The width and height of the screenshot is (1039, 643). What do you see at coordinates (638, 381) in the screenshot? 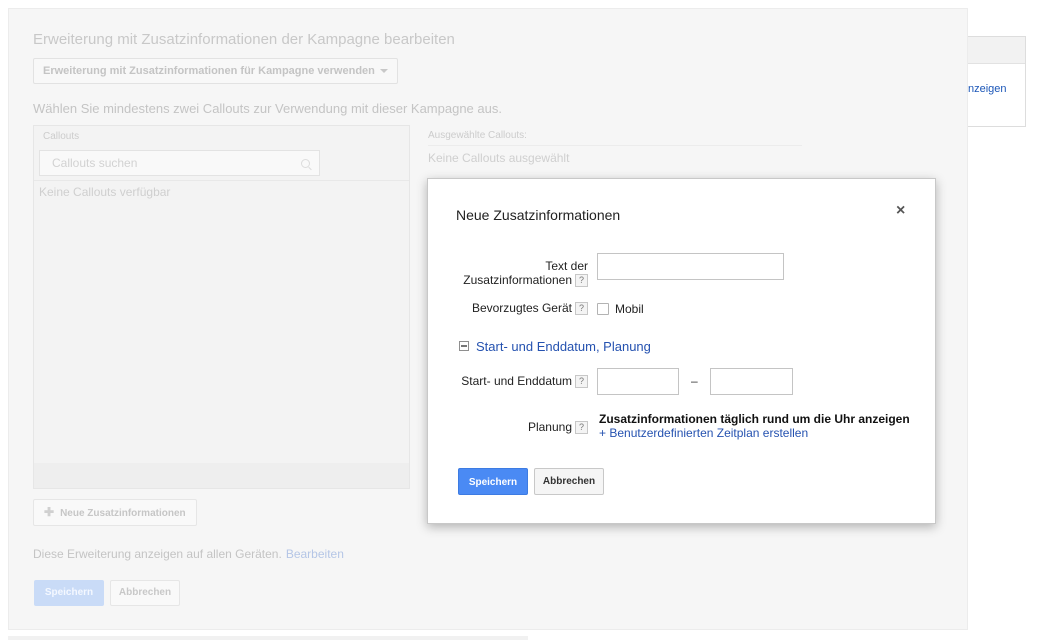
I see `start-date-input` at bounding box center [638, 381].